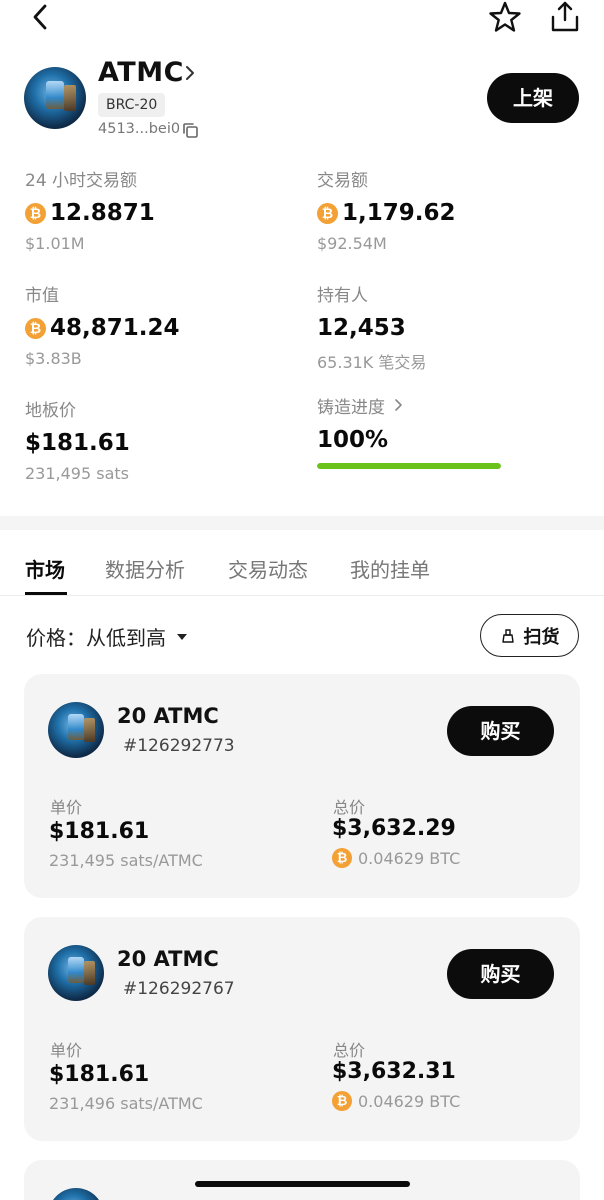 The image size is (604, 1200). What do you see at coordinates (182, 636) in the screenshot?
I see `caret-down-icon` at bounding box center [182, 636].